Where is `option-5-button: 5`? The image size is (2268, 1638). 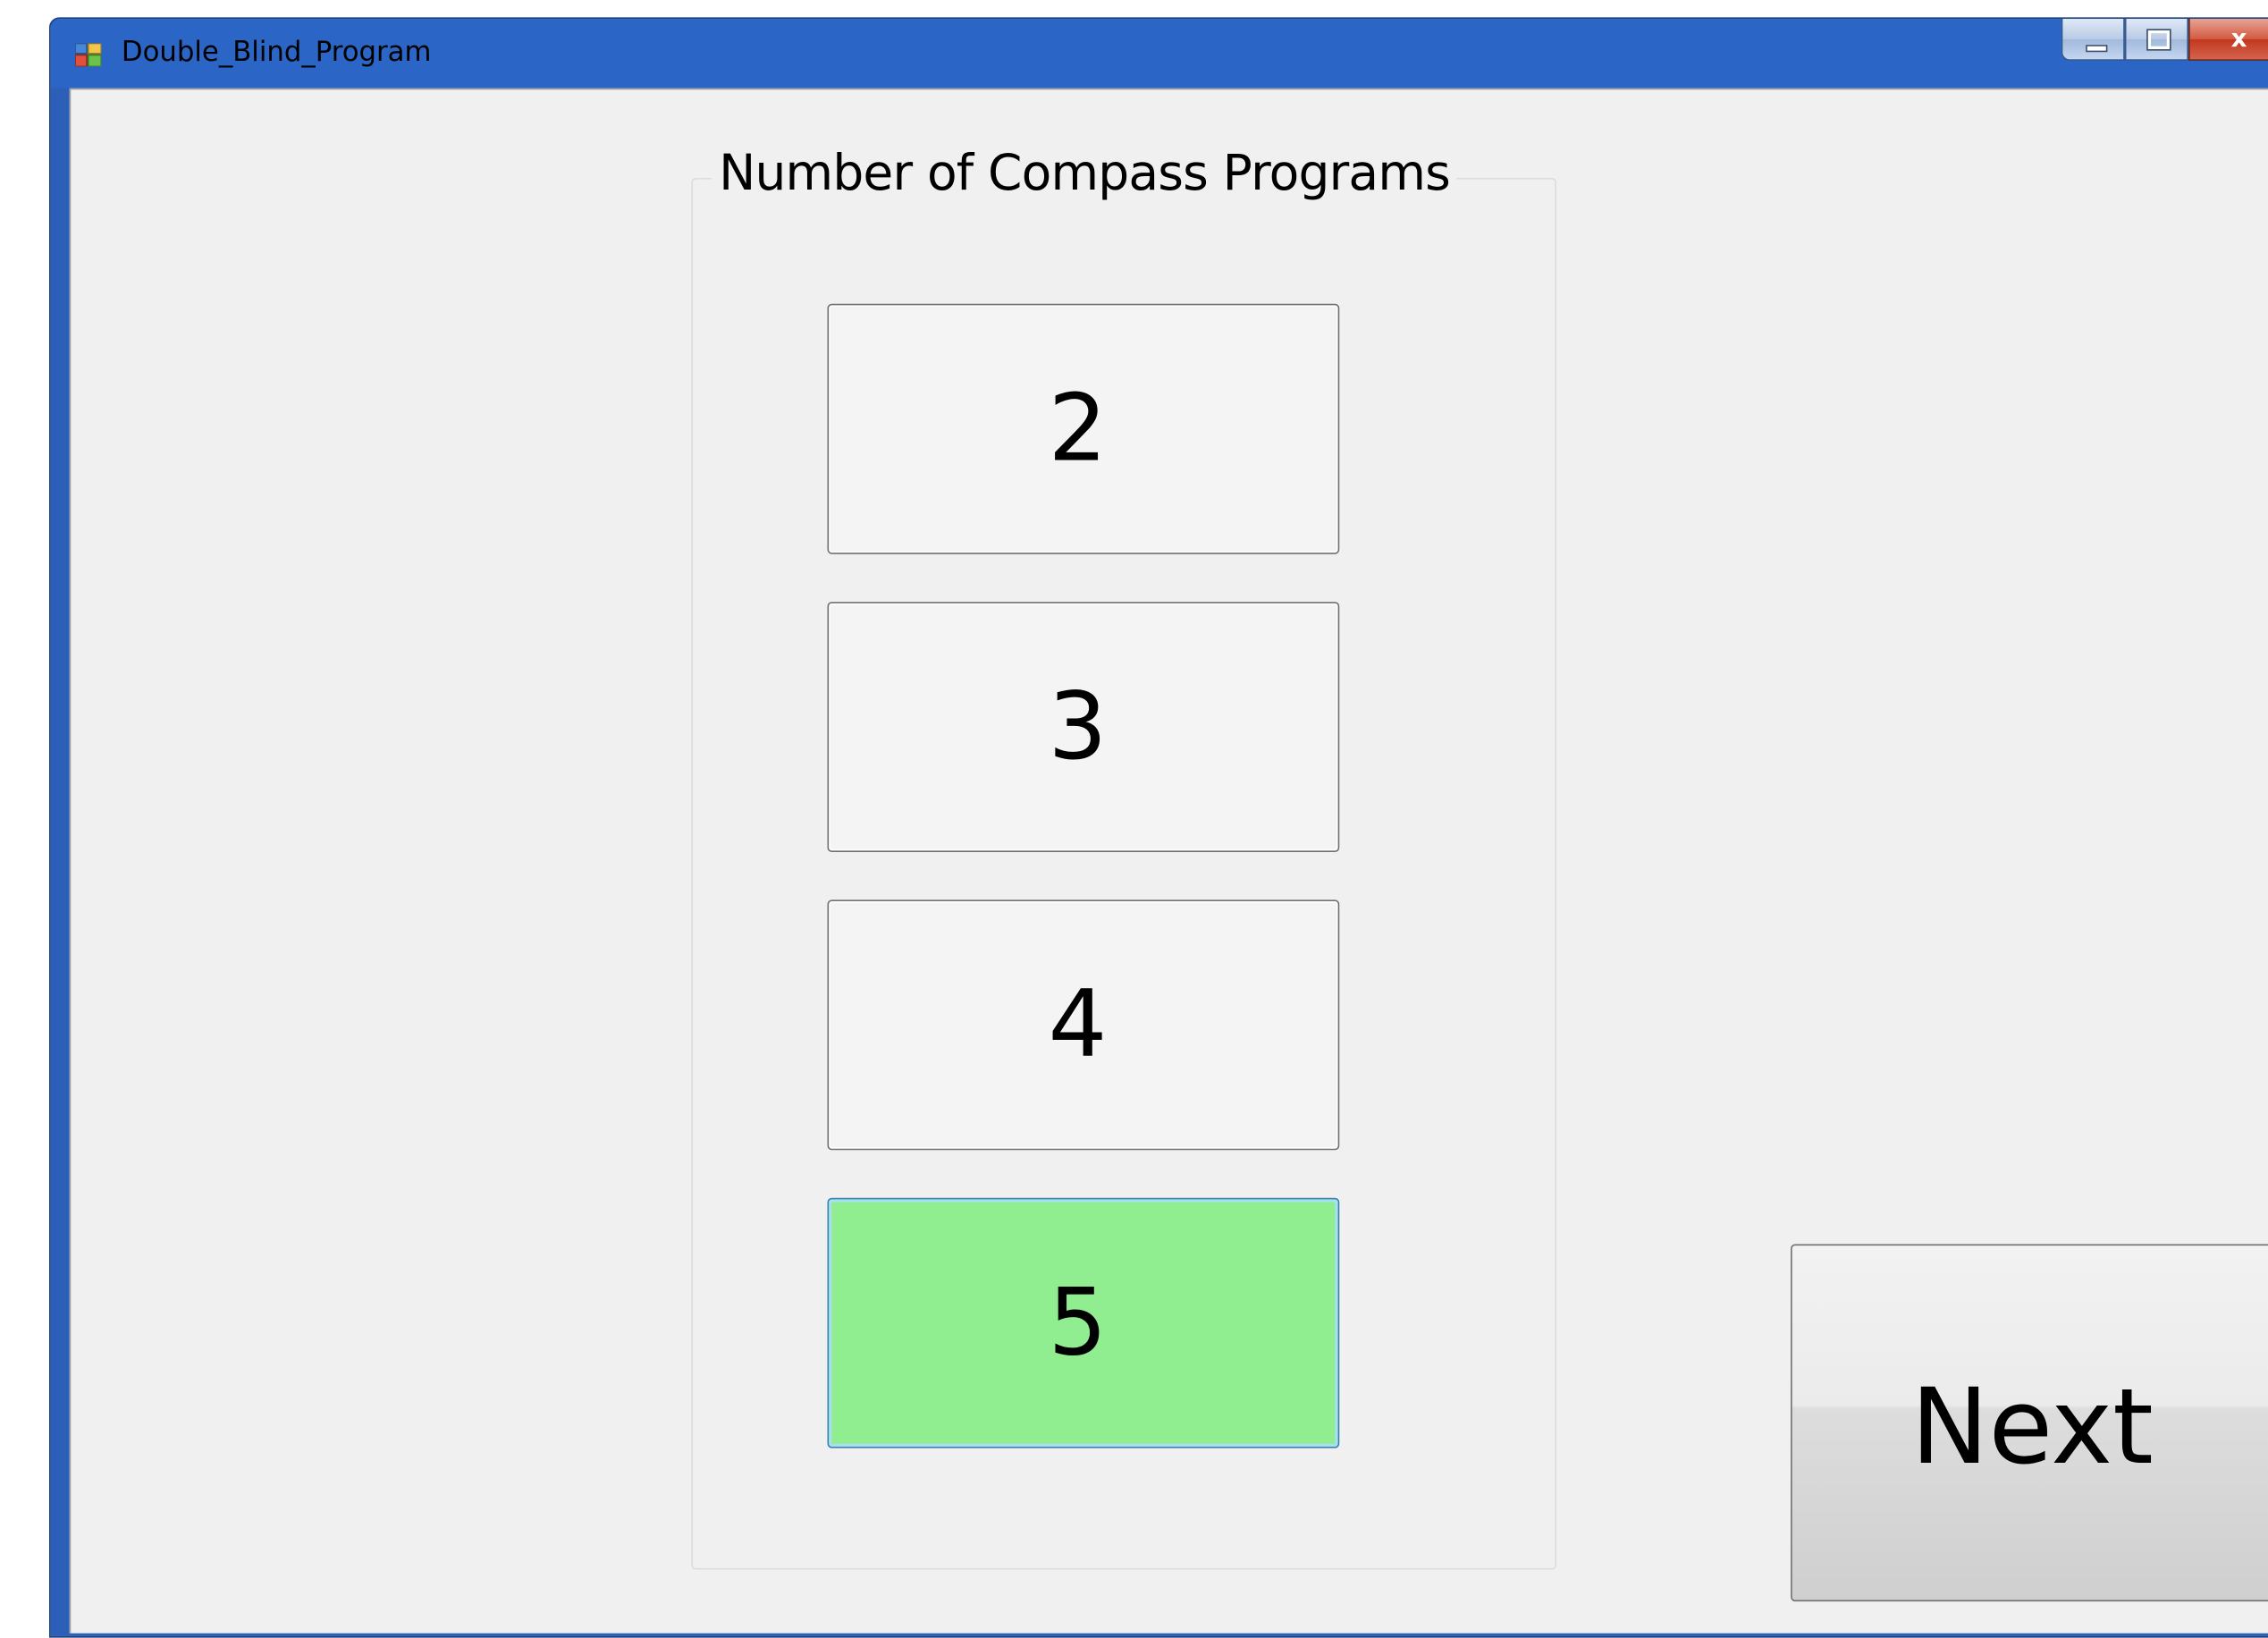
option-5-button: 5 is located at coordinates (1083, 1322).